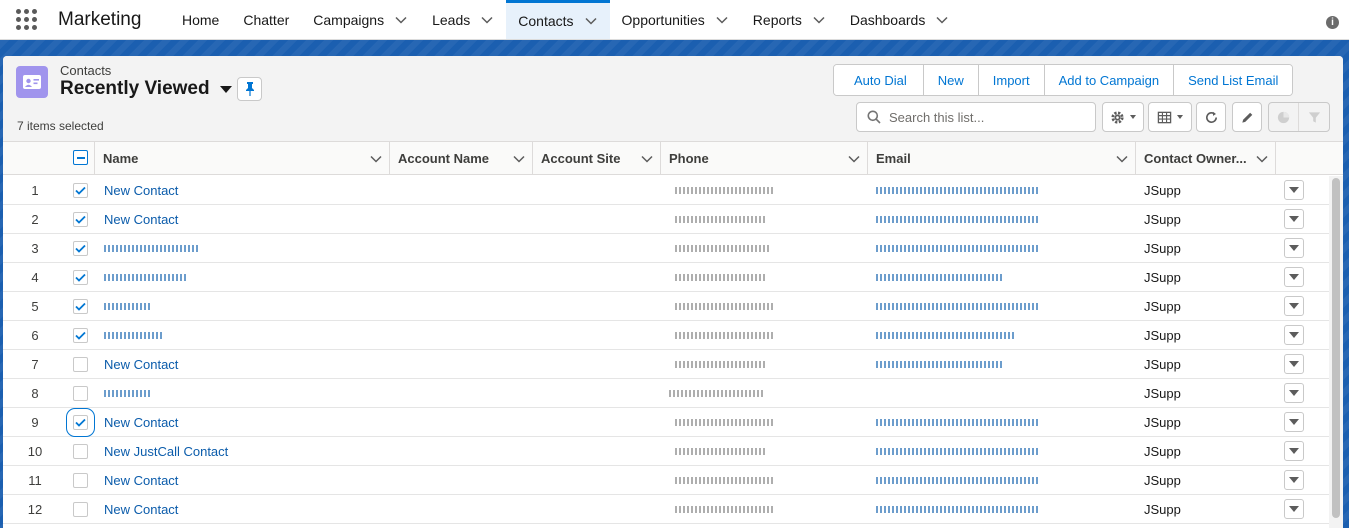  What do you see at coordinates (666, 190) in the screenshot?
I see `table-row: 1 New Contact JSupp` at bounding box center [666, 190].